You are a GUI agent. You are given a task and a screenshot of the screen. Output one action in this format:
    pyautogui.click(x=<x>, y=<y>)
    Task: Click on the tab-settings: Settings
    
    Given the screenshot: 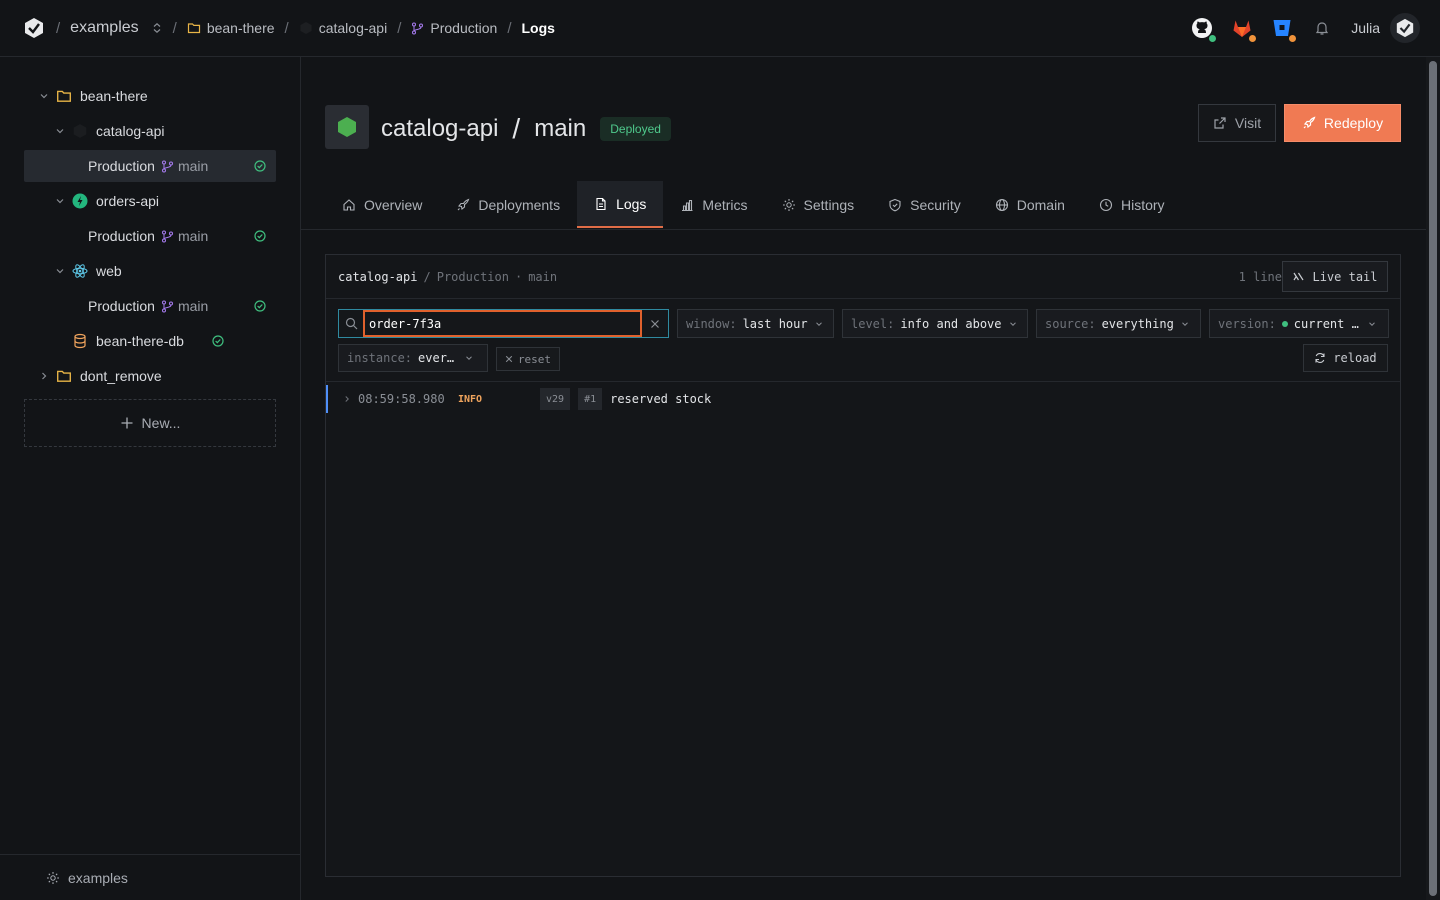 What is the action you would take?
    pyautogui.click(x=818, y=204)
    